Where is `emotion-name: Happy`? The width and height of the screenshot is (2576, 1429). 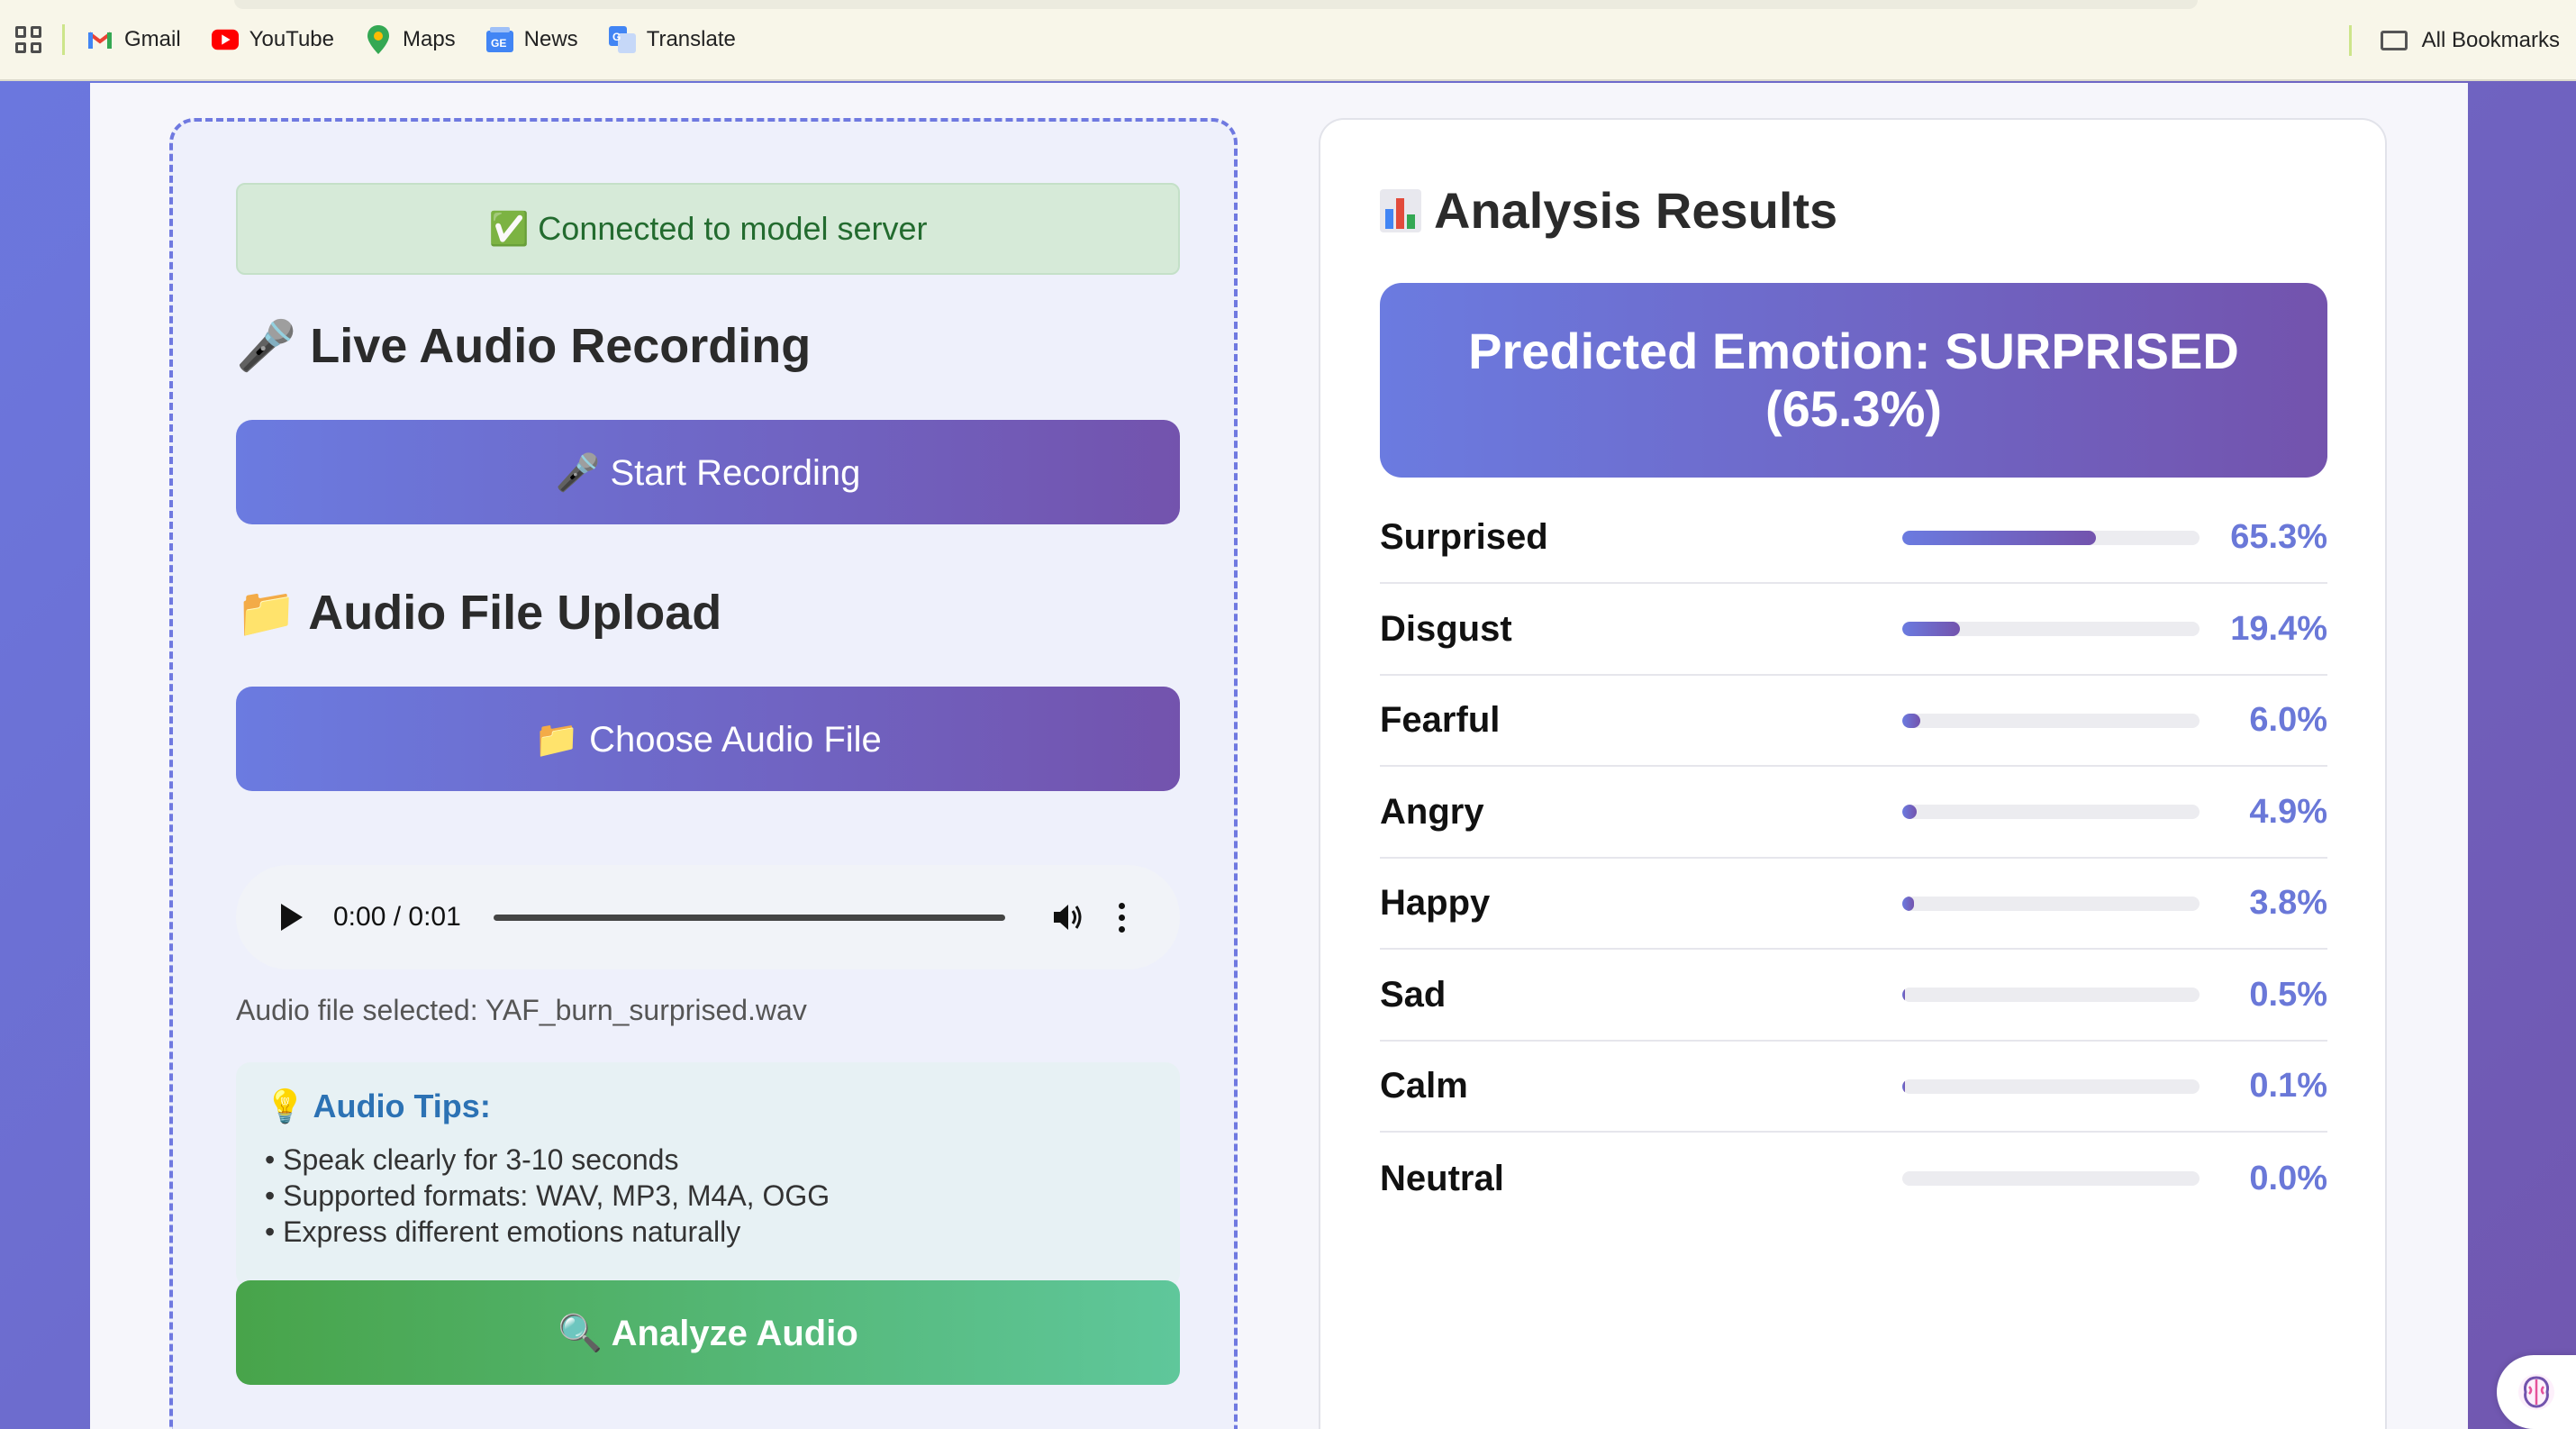
emotion-name: Happy is located at coordinates (1435, 903).